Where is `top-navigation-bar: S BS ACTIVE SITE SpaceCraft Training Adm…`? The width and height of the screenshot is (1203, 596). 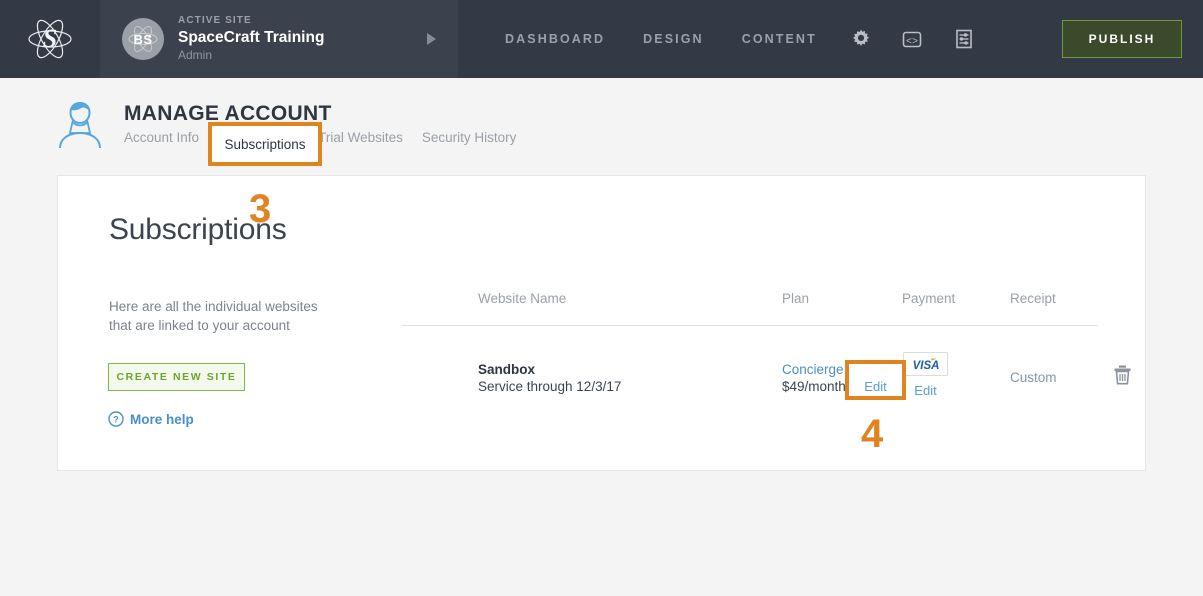
top-navigation-bar: S BS ACTIVE SITE SpaceCraft Training Adm… is located at coordinates (601, 39).